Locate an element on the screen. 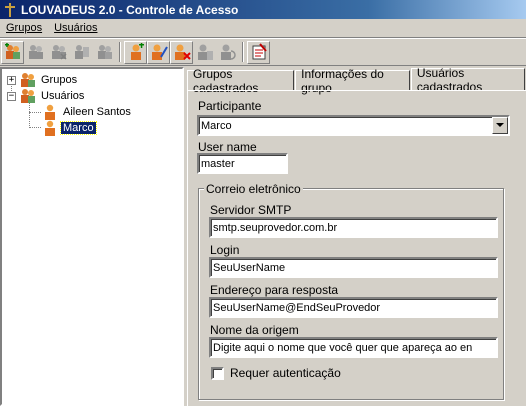  tree-label: Usuários is located at coordinates (63, 96).